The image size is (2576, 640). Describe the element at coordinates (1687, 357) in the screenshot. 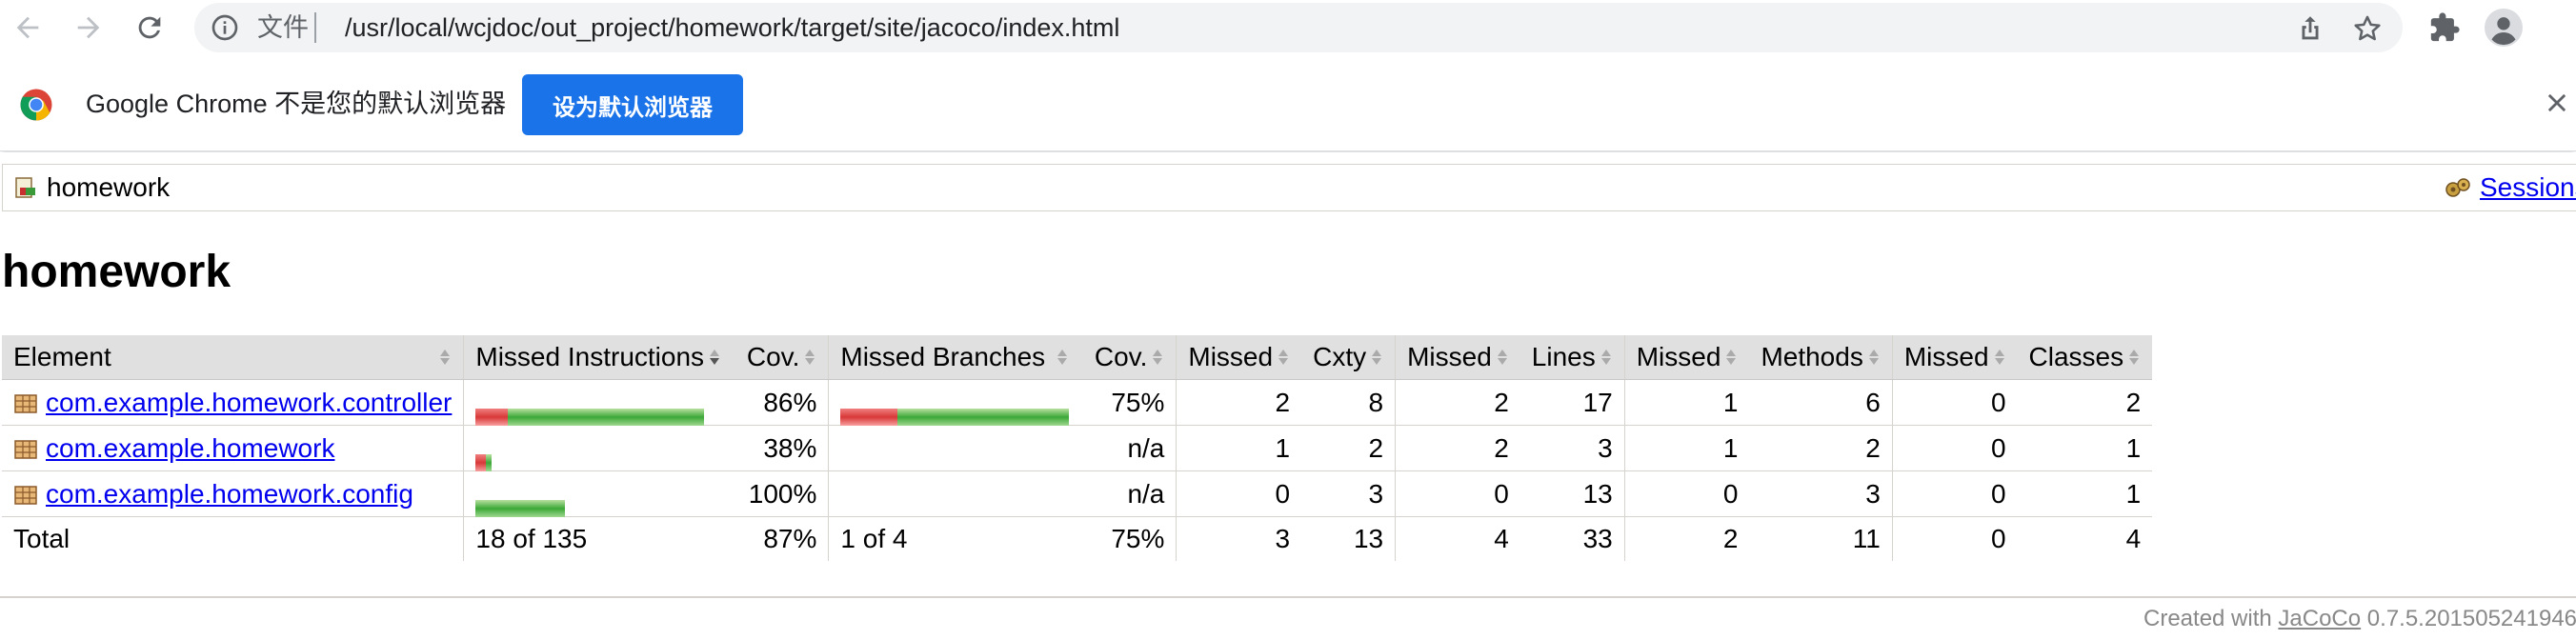

I see `header-methods-missed: Missed` at that location.